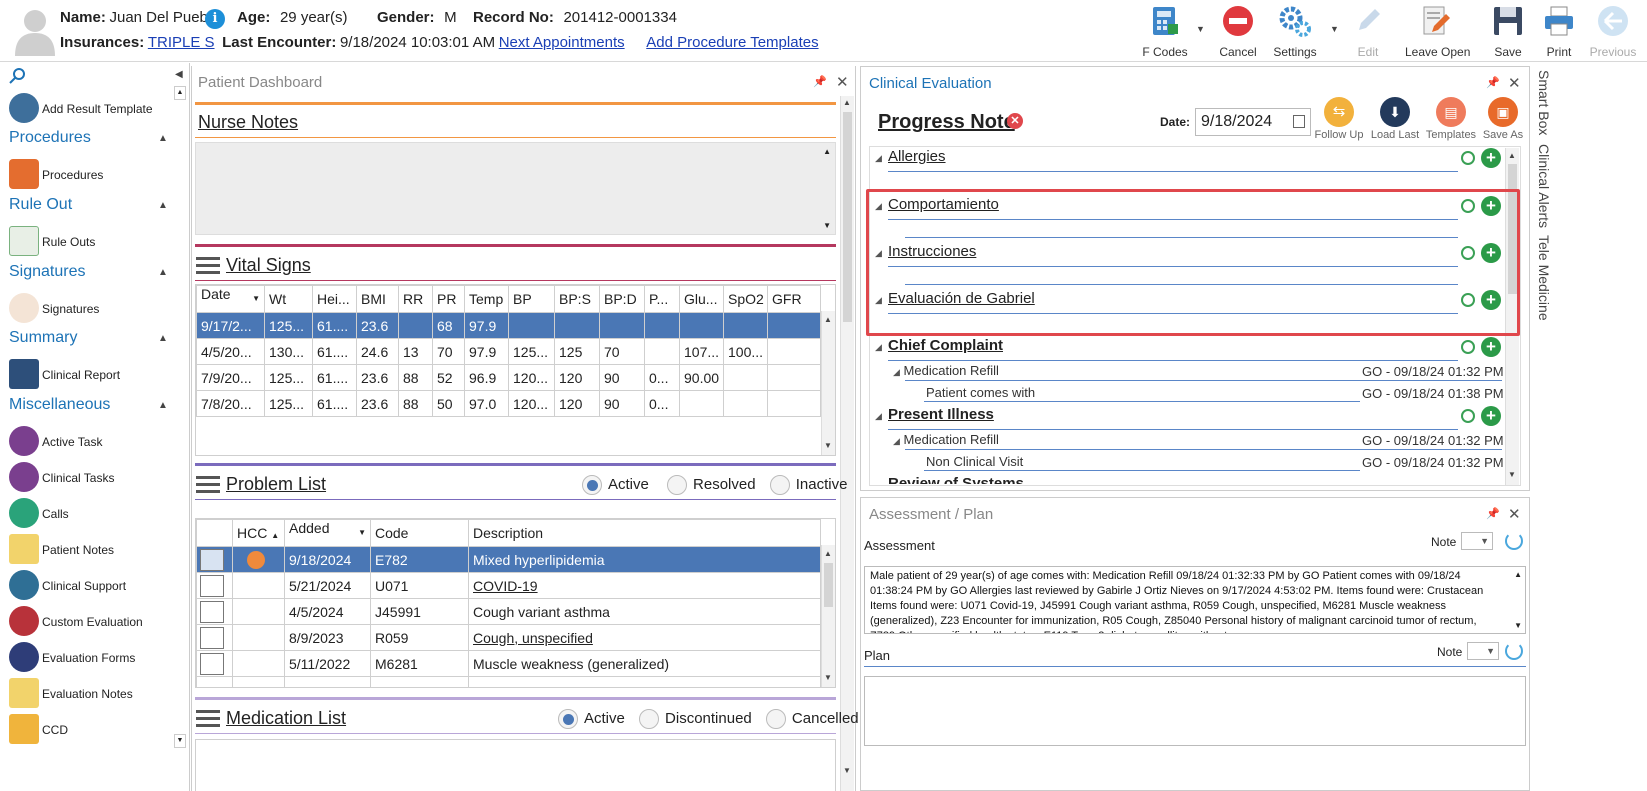  What do you see at coordinates (1613, 32) in the screenshot?
I see `previous-button: Previous` at bounding box center [1613, 32].